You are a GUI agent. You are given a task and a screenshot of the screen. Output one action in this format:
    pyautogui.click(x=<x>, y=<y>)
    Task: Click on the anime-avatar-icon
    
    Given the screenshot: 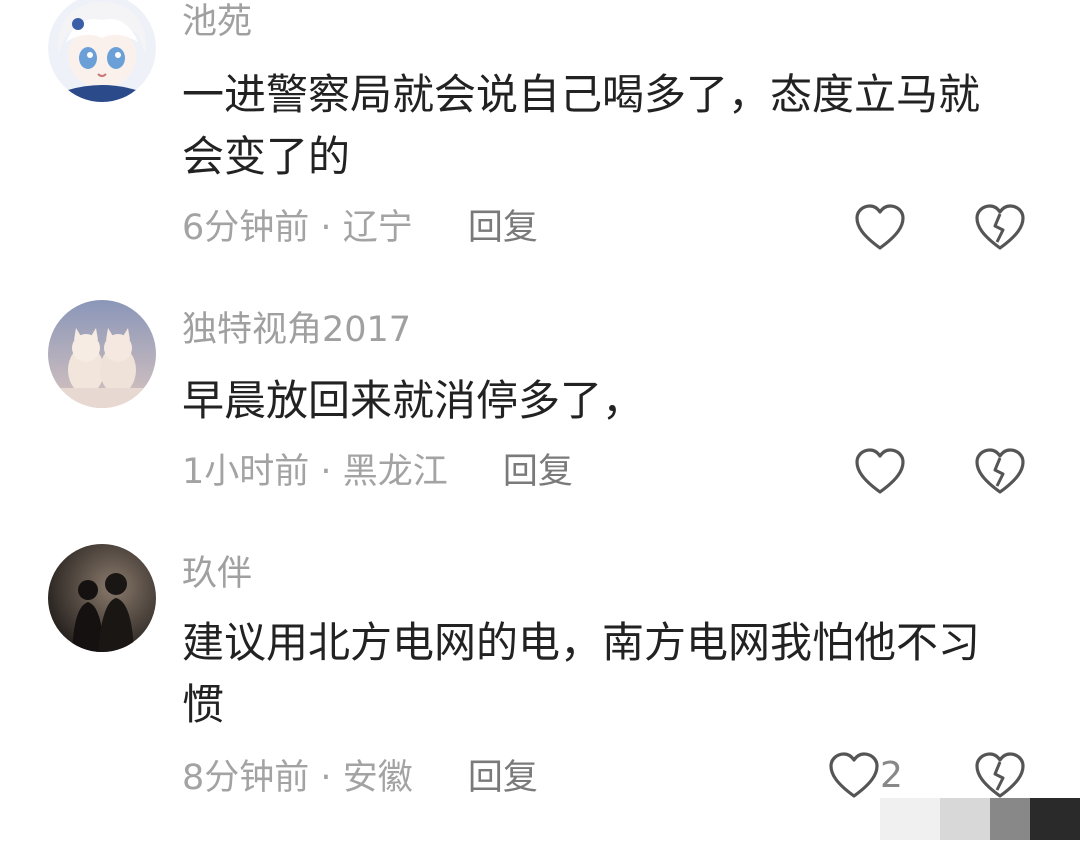 What is the action you would take?
    pyautogui.click(x=102, y=51)
    